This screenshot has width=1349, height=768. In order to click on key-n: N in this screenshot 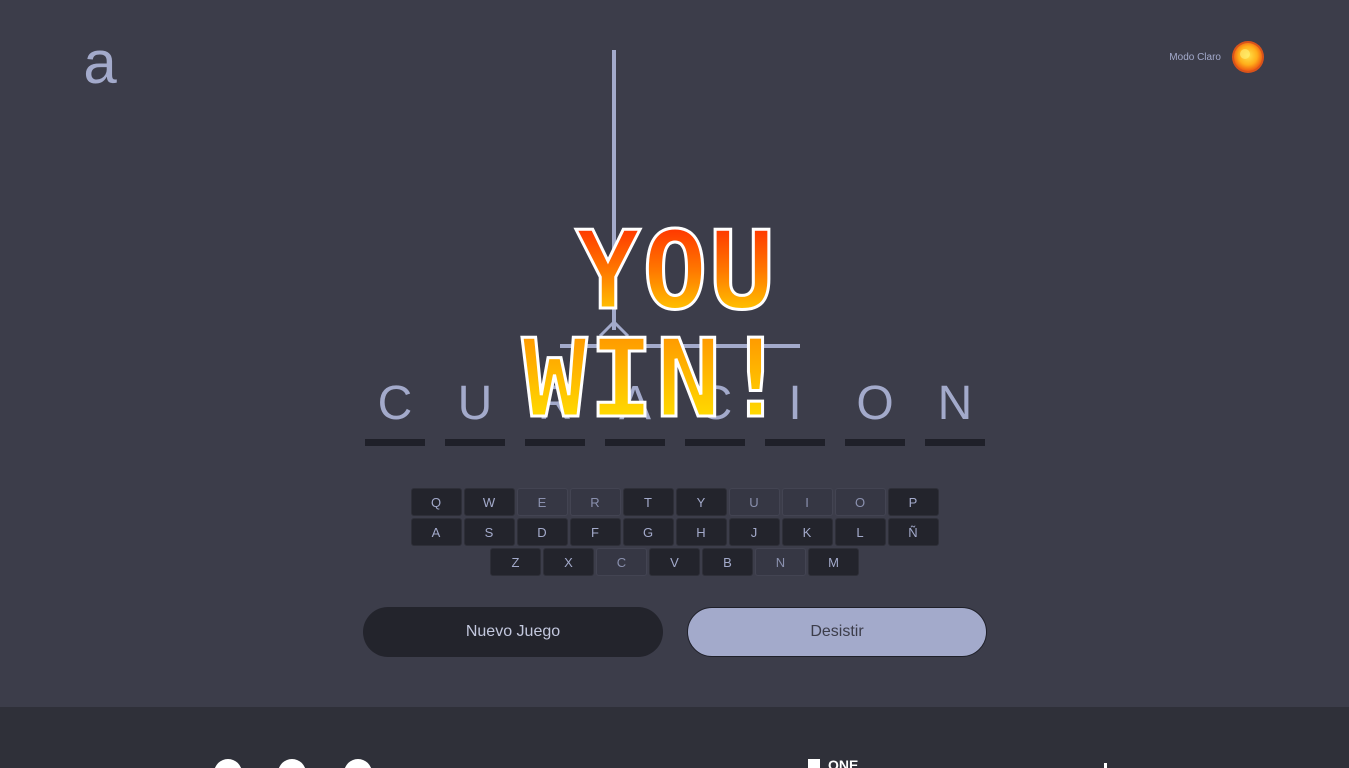, I will do `click(780, 562)`.